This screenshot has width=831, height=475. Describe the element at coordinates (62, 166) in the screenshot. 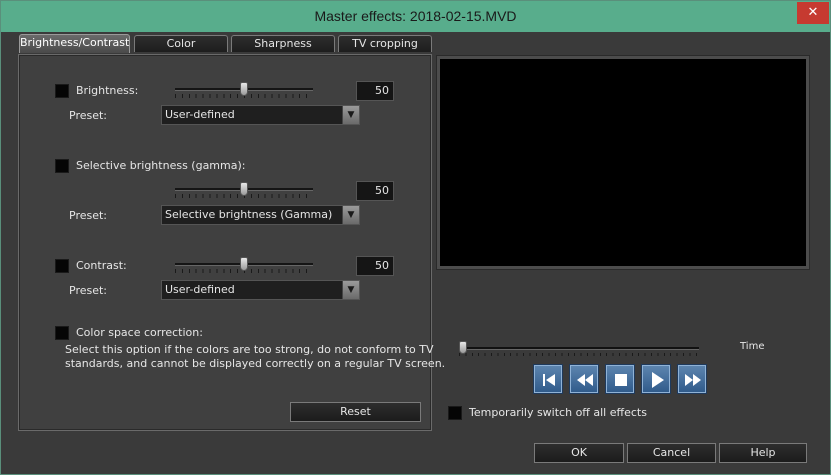

I see `gamma-checkbox` at that location.